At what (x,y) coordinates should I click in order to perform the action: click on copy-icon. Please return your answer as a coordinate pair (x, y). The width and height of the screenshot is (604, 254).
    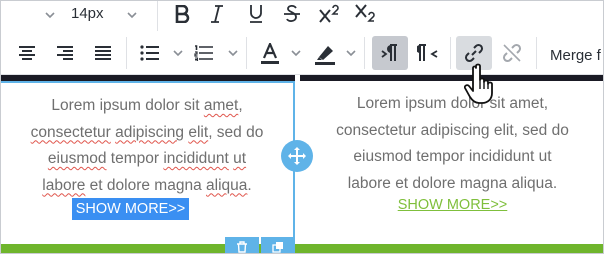
    Looking at the image, I should click on (277, 247).